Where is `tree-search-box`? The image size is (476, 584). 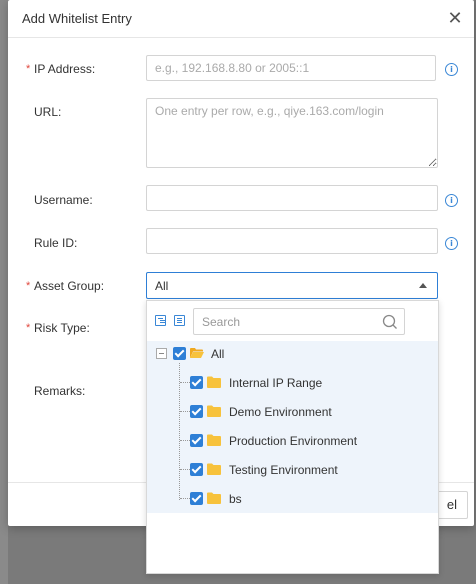
tree-search-box is located at coordinates (299, 321).